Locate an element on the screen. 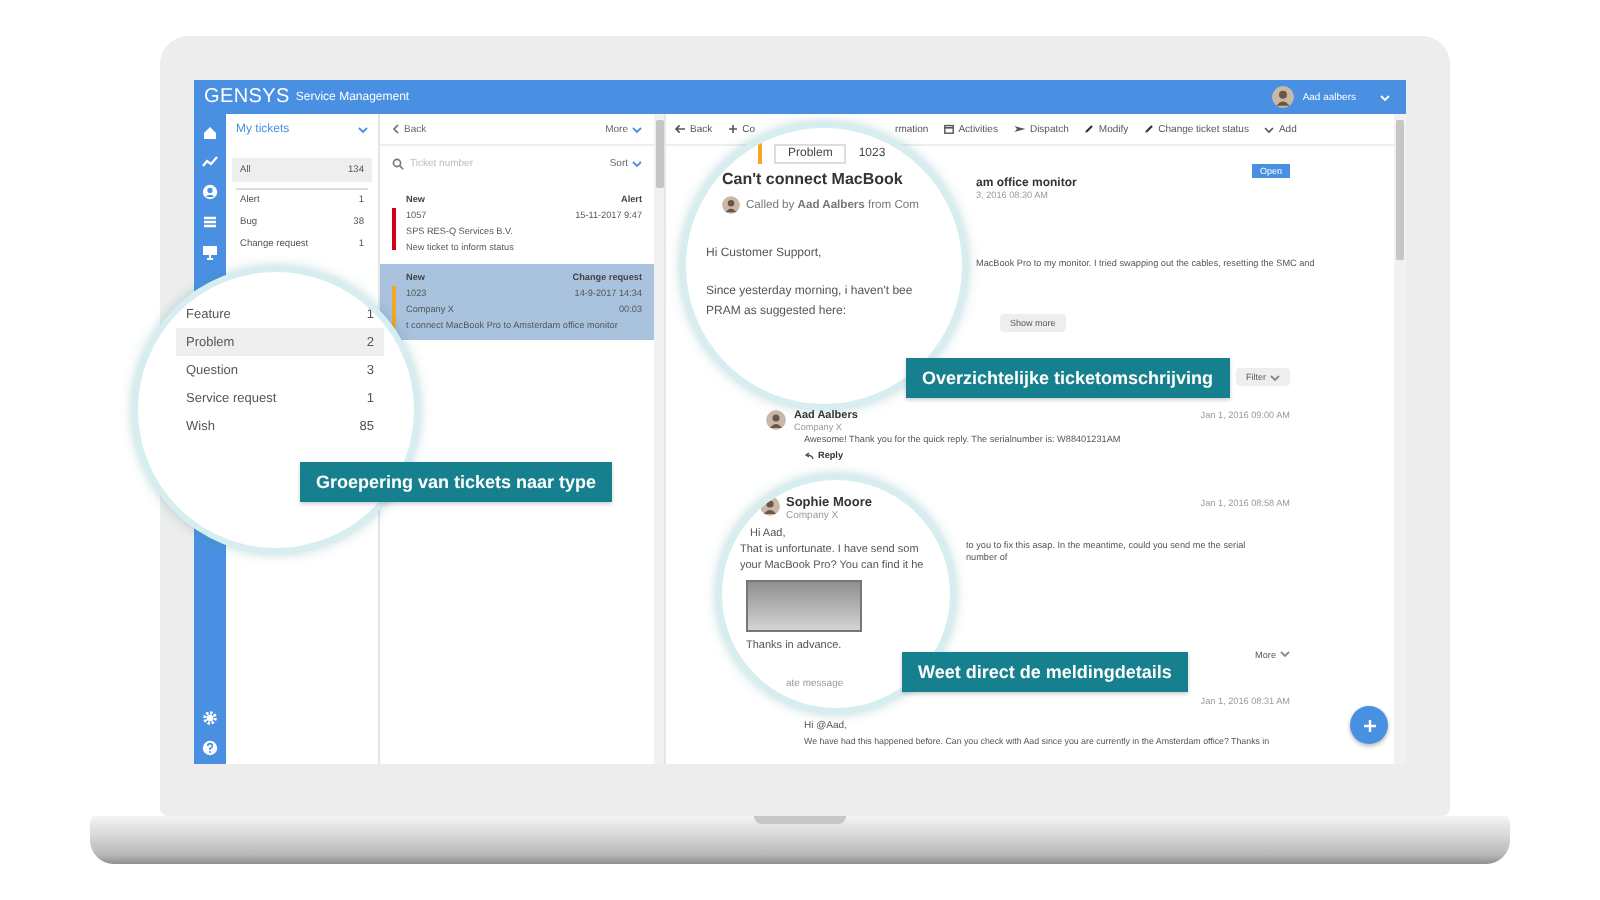 This screenshot has width=1600, height=900. ticket-title: Can't connect MacBook is located at coordinates (813, 179).